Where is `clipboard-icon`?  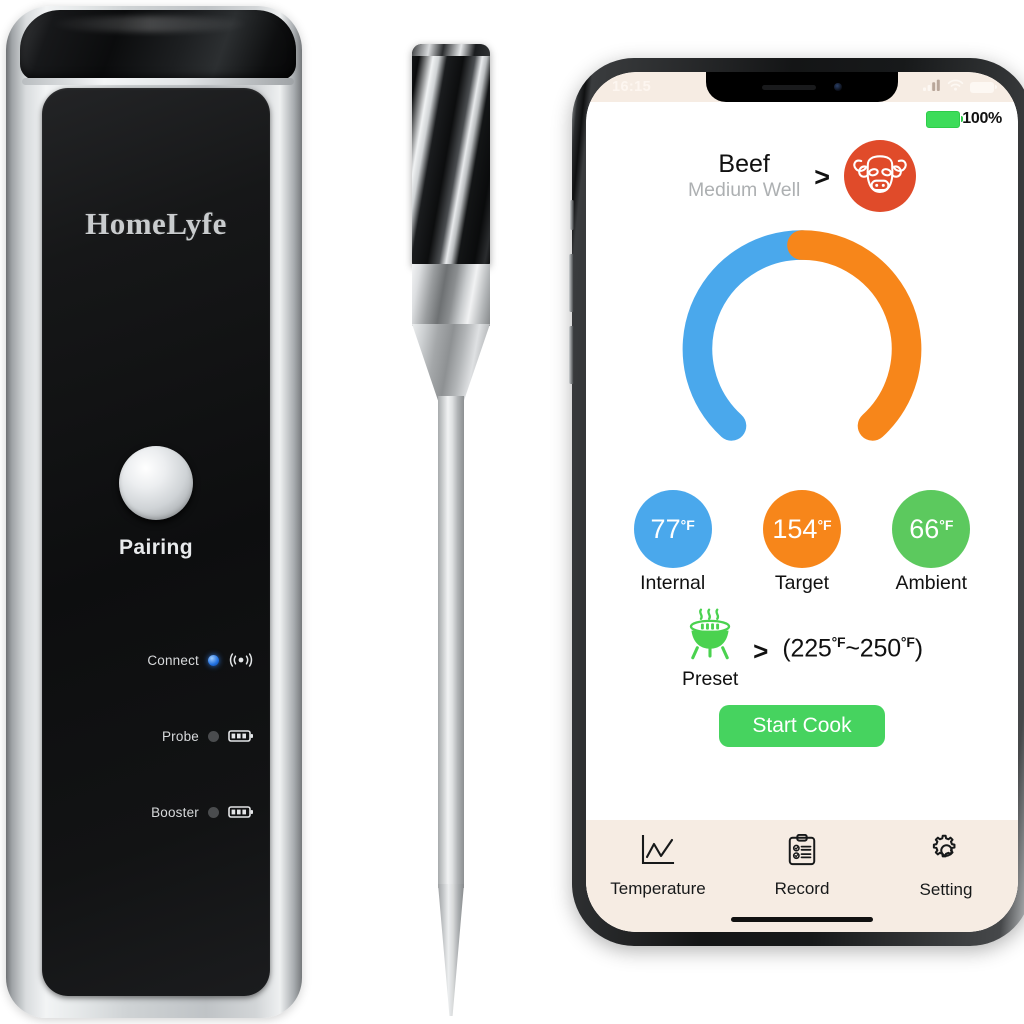
clipboard-icon is located at coordinates (802, 852).